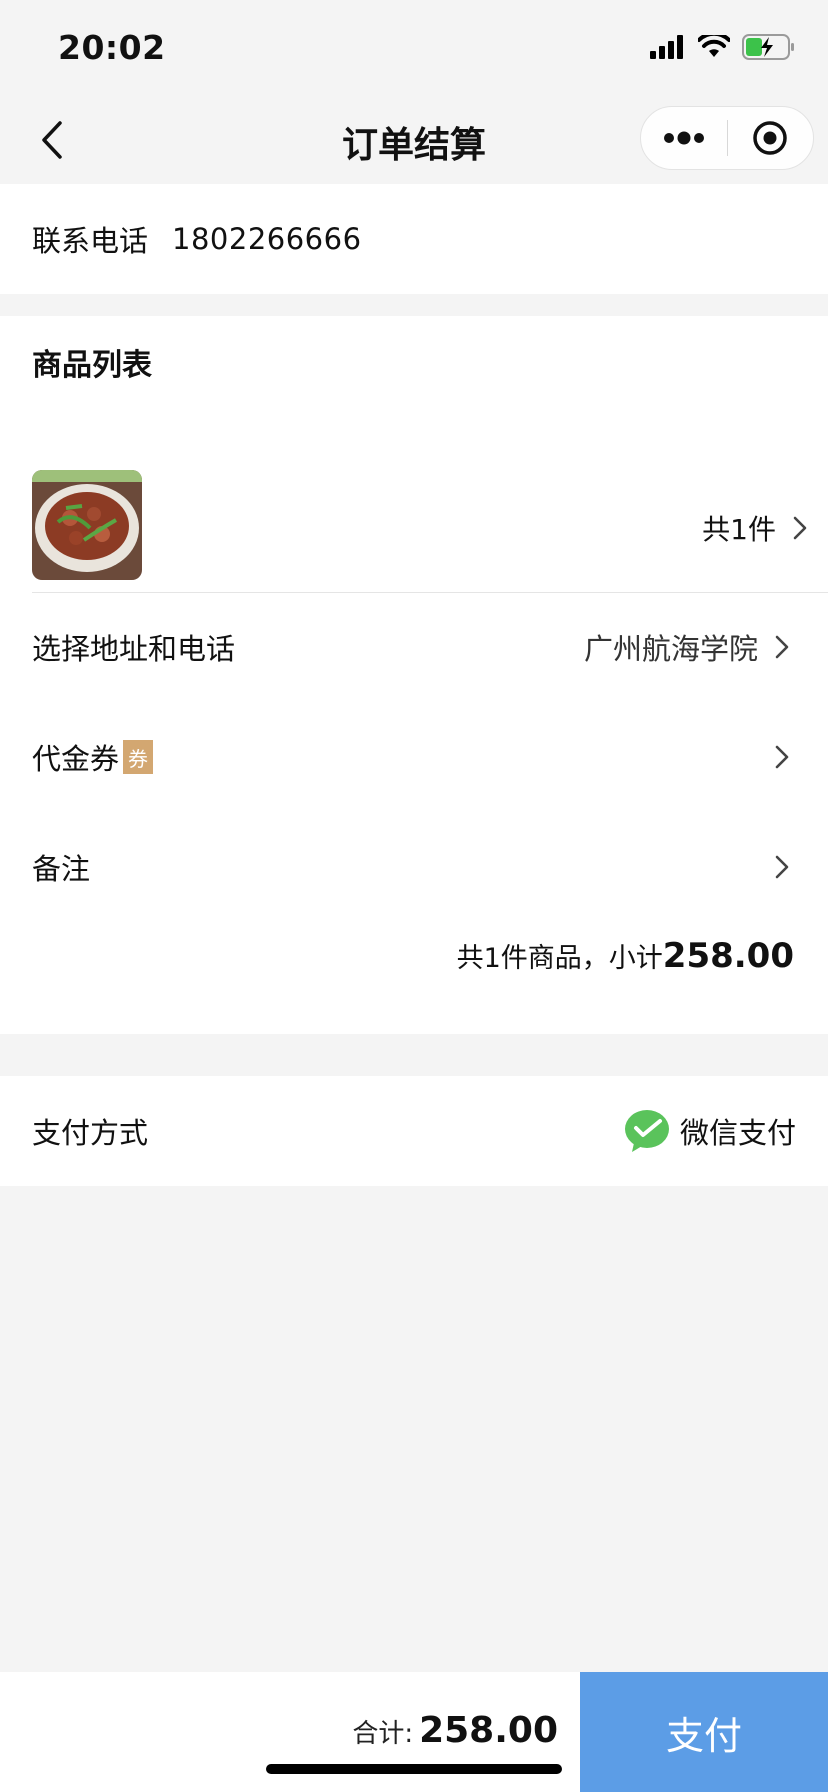  Describe the element at coordinates (739, 529) in the screenshot. I see `goods-count-label: 共1件` at that location.